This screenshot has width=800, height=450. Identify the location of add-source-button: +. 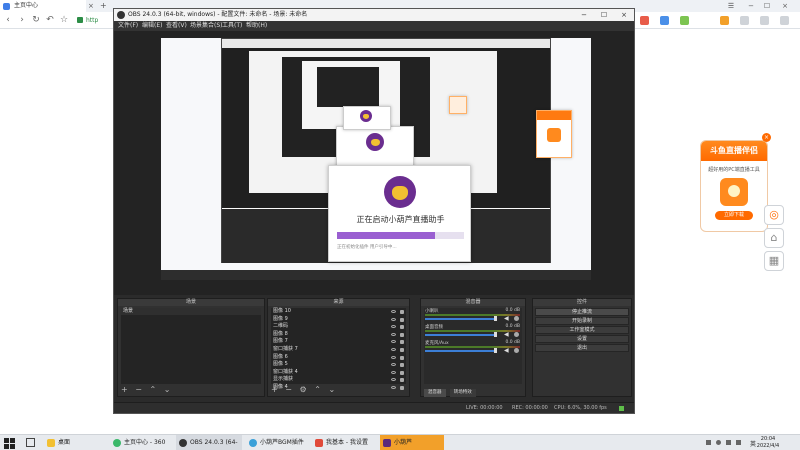
(274, 389).